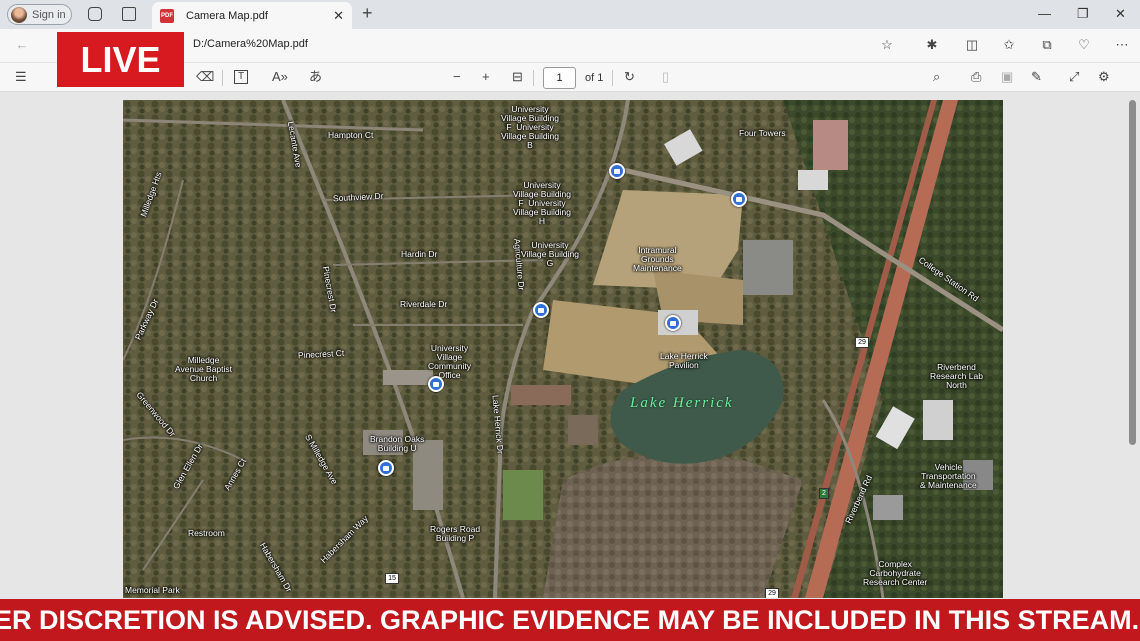  I want to click on fit-page-icon: ⊟, so click(517, 77).